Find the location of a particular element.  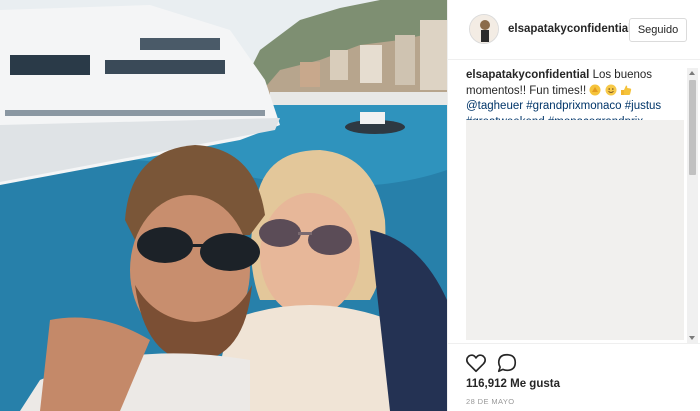

smiling-face-emoji is located at coordinates (611, 89).